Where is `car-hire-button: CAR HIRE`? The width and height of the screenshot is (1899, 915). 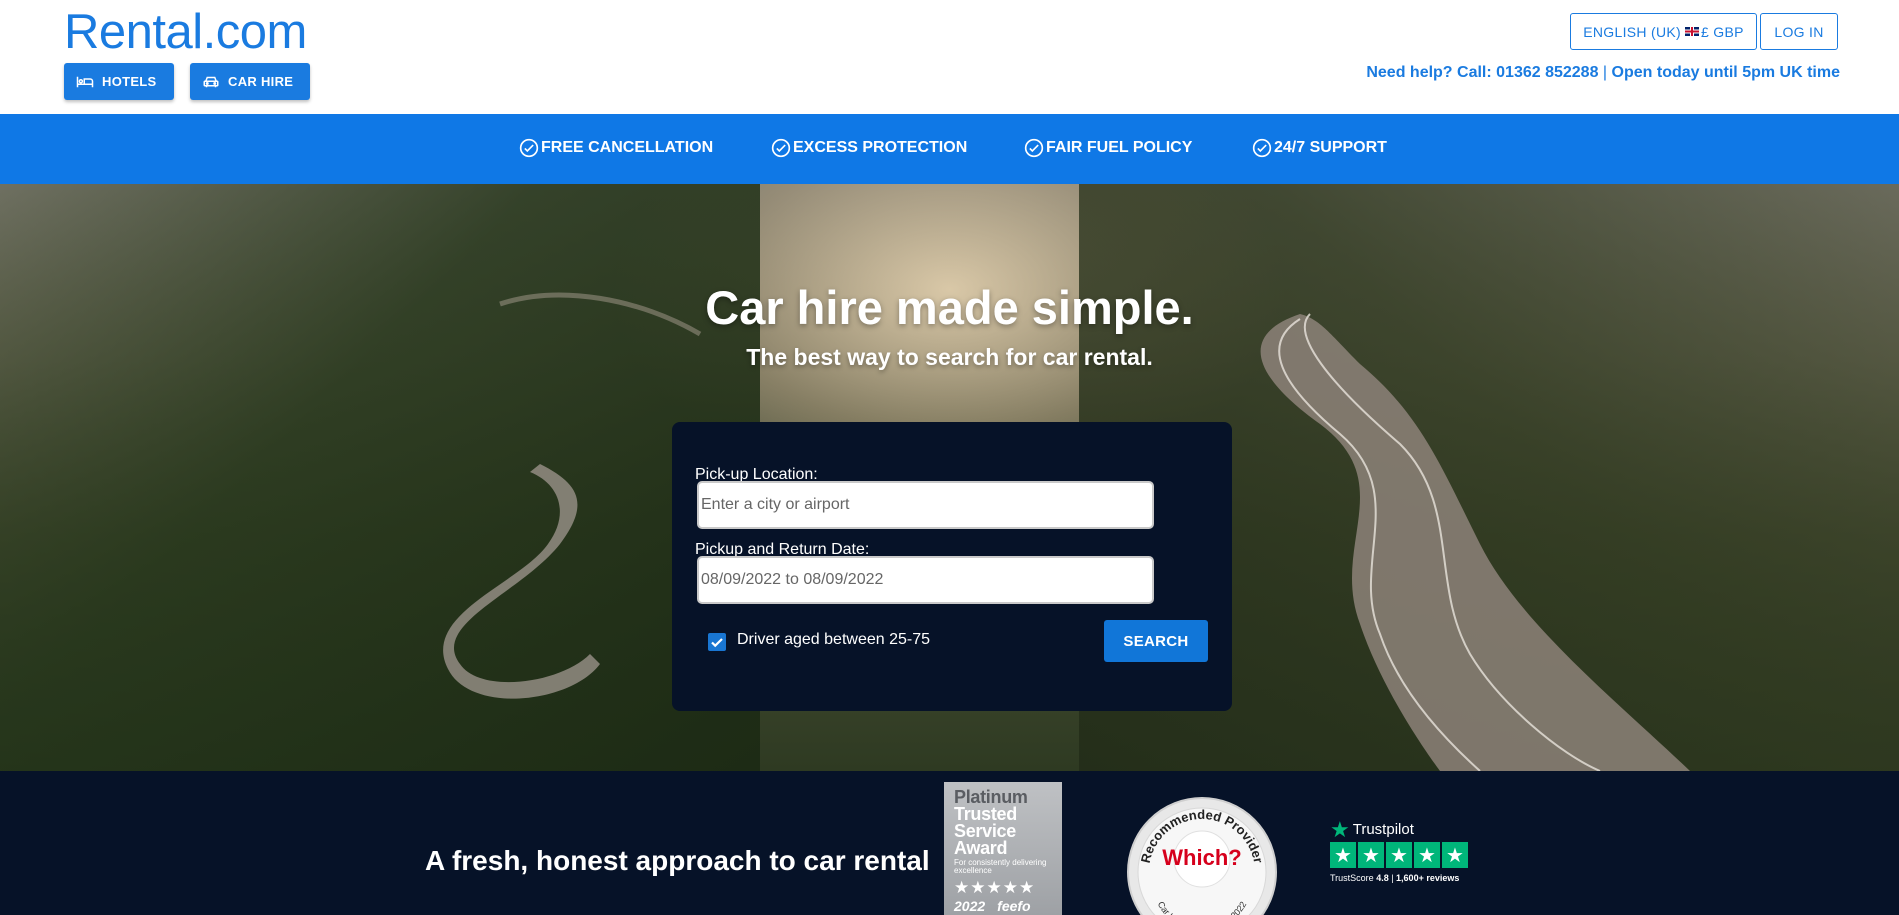
car-hire-button: CAR HIRE is located at coordinates (250, 81).